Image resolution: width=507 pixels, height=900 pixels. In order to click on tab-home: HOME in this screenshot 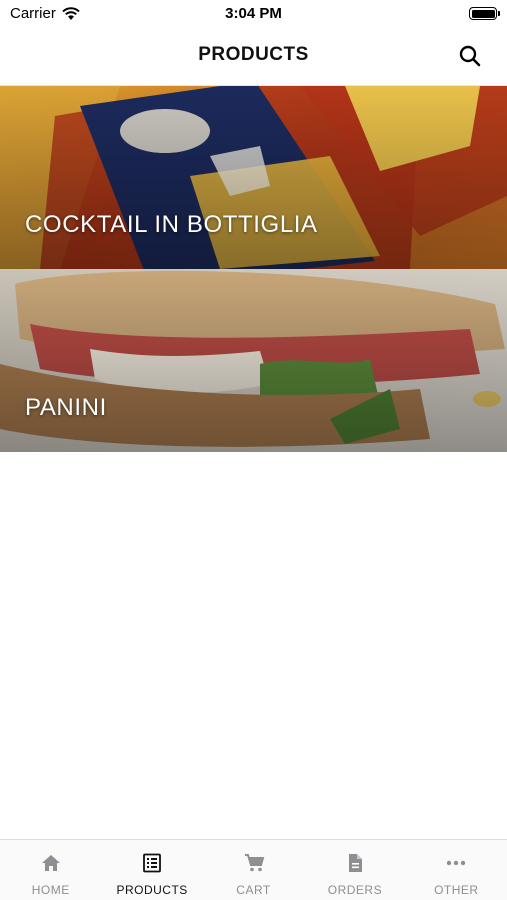, I will do `click(50, 870)`.